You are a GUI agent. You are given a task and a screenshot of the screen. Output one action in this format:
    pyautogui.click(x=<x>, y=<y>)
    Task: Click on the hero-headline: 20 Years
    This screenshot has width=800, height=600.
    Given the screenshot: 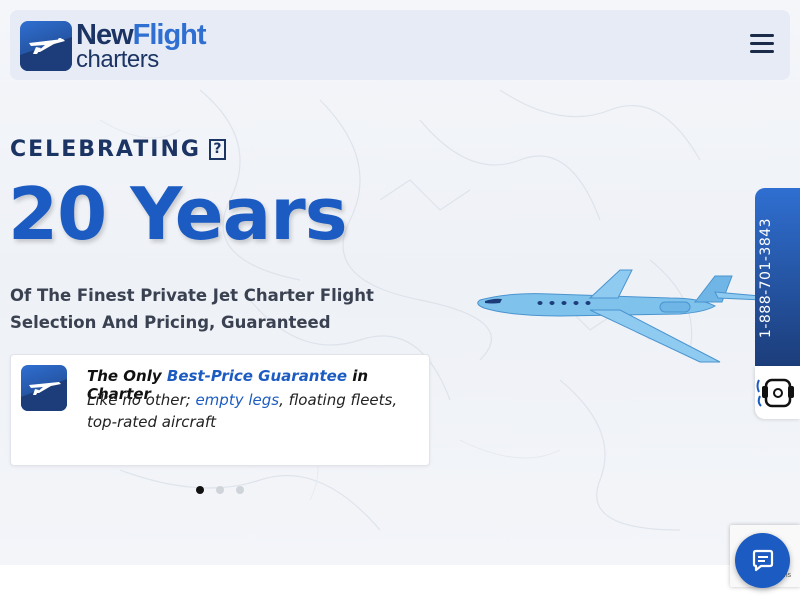 What is the action you would take?
    pyautogui.click(x=178, y=214)
    